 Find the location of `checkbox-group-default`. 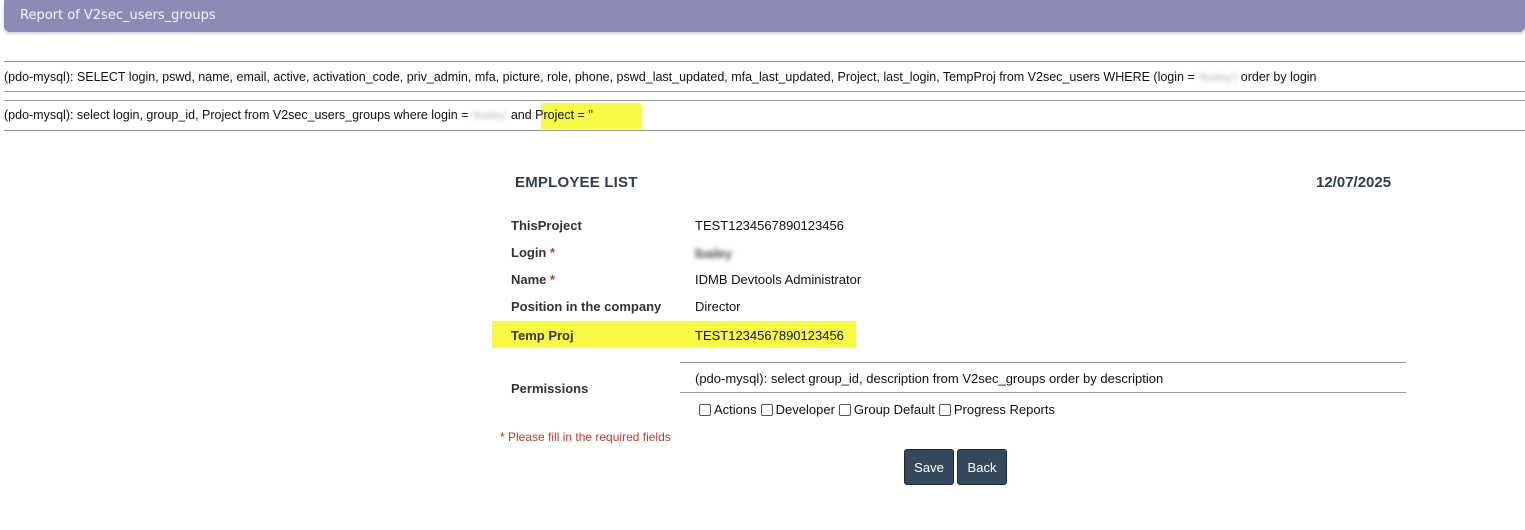

checkbox-group-default is located at coordinates (844, 409).